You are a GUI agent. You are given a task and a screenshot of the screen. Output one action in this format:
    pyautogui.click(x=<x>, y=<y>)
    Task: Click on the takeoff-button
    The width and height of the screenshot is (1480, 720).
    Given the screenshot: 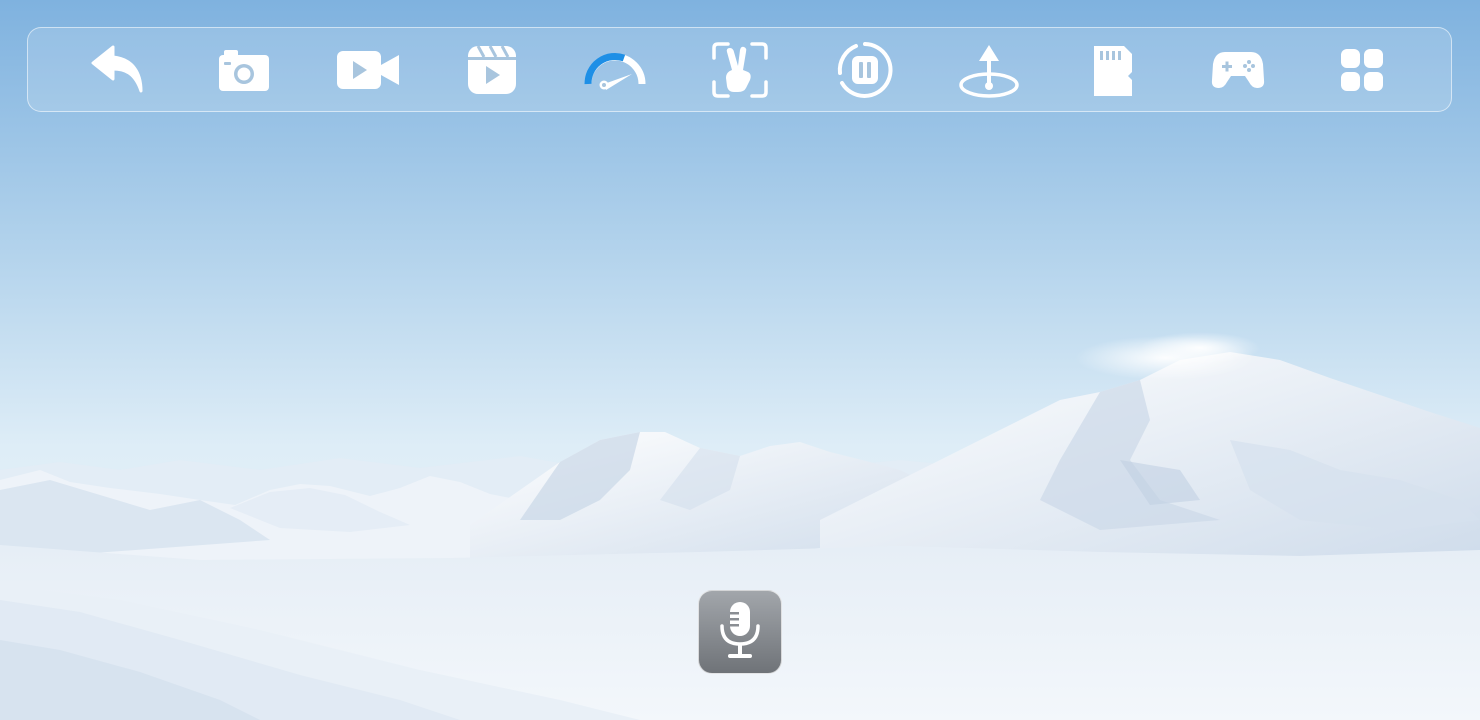 What is the action you would take?
    pyautogui.click(x=989, y=70)
    